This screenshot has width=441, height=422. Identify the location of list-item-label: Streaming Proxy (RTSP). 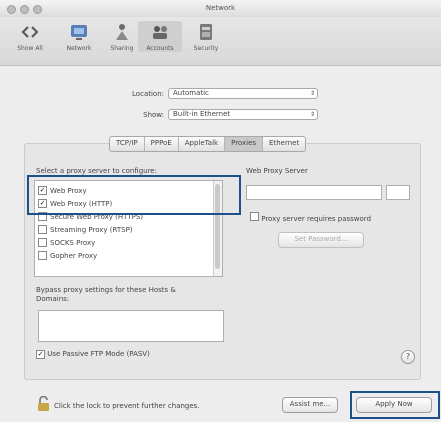
(91, 229).